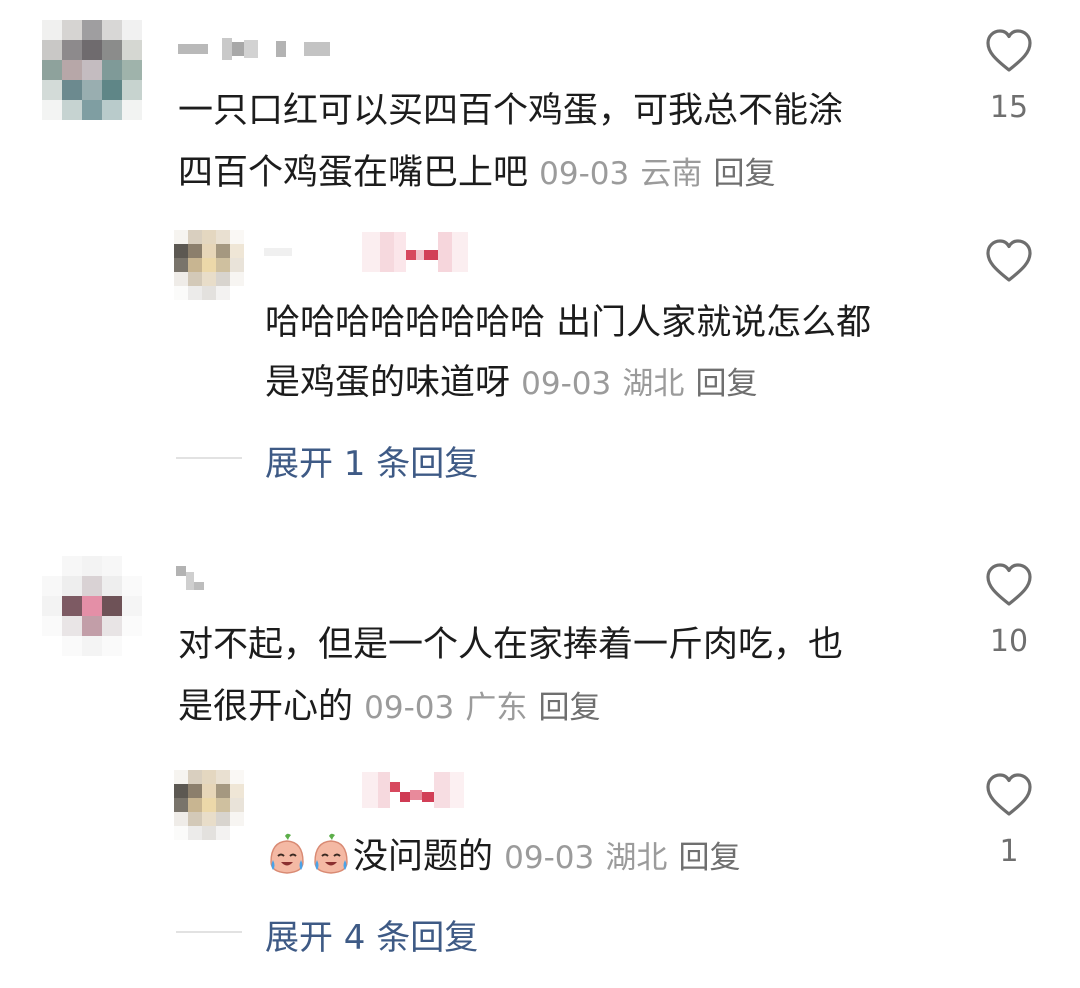 Image resolution: width=1080 pixels, height=988 pixels. I want to click on comment-text-tail: 是很开心的, so click(266, 707).